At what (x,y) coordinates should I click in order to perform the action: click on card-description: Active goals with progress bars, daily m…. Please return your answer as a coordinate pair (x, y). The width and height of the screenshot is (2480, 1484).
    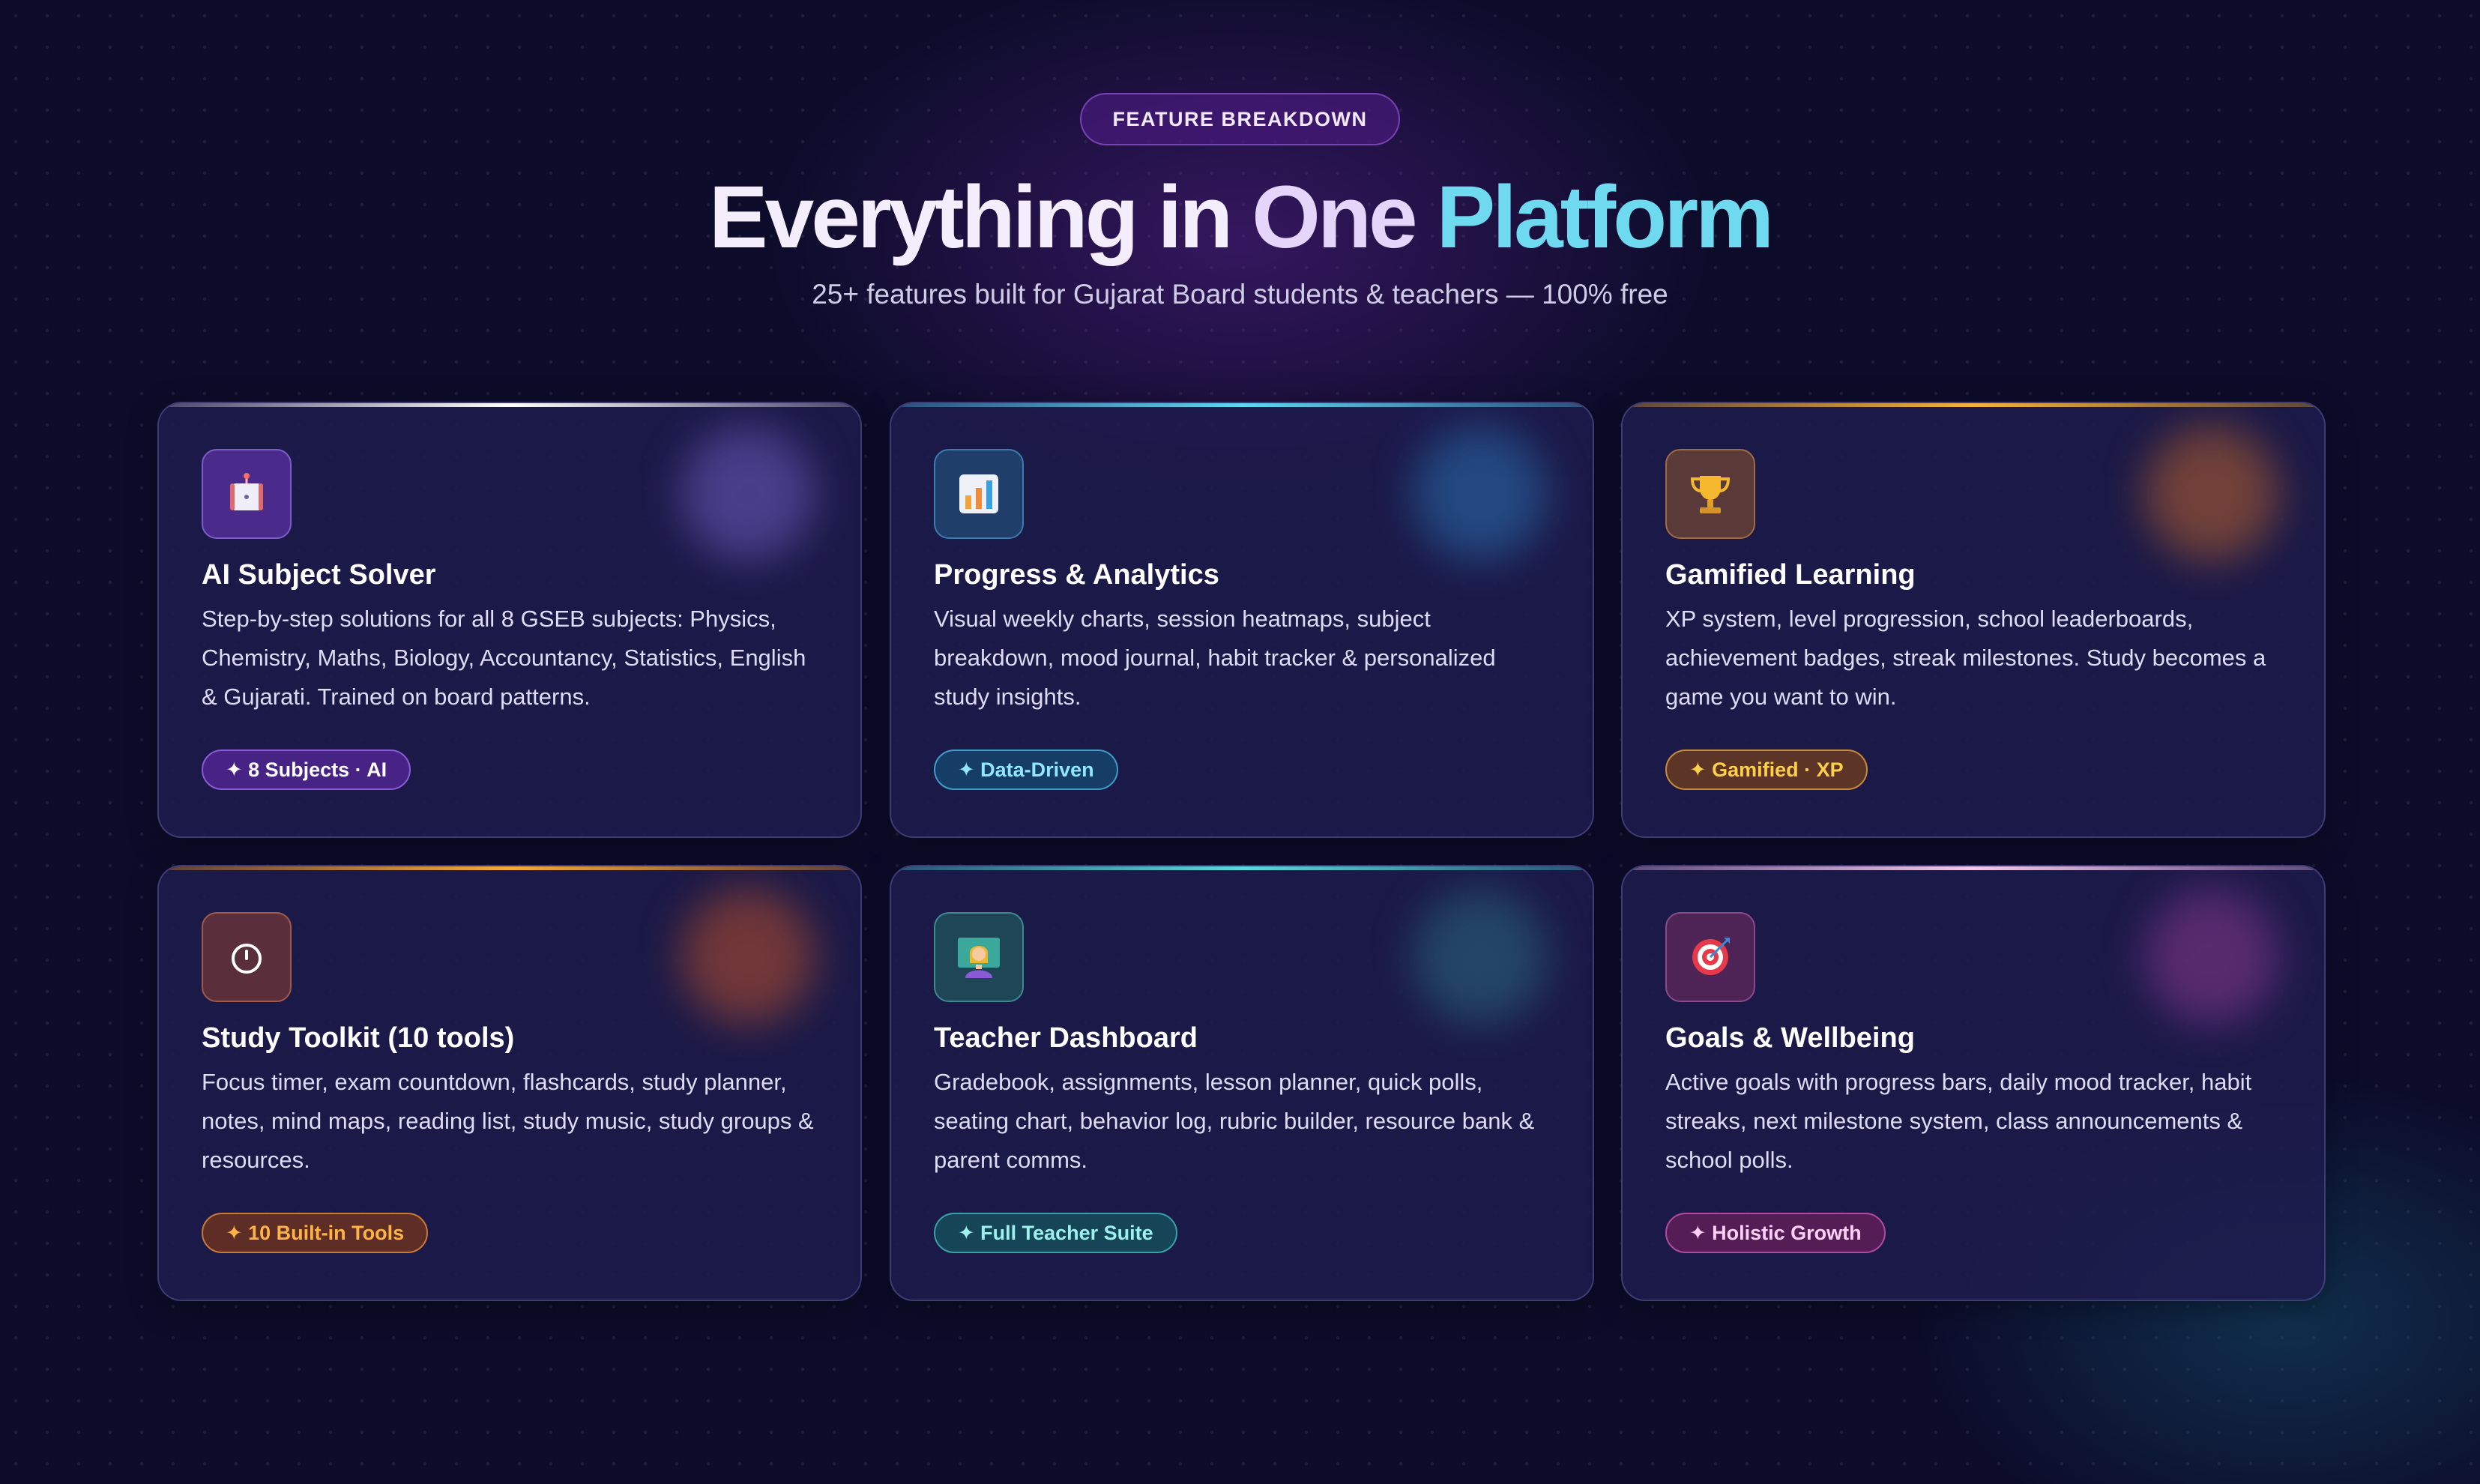
    Looking at the image, I should click on (1958, 1121).